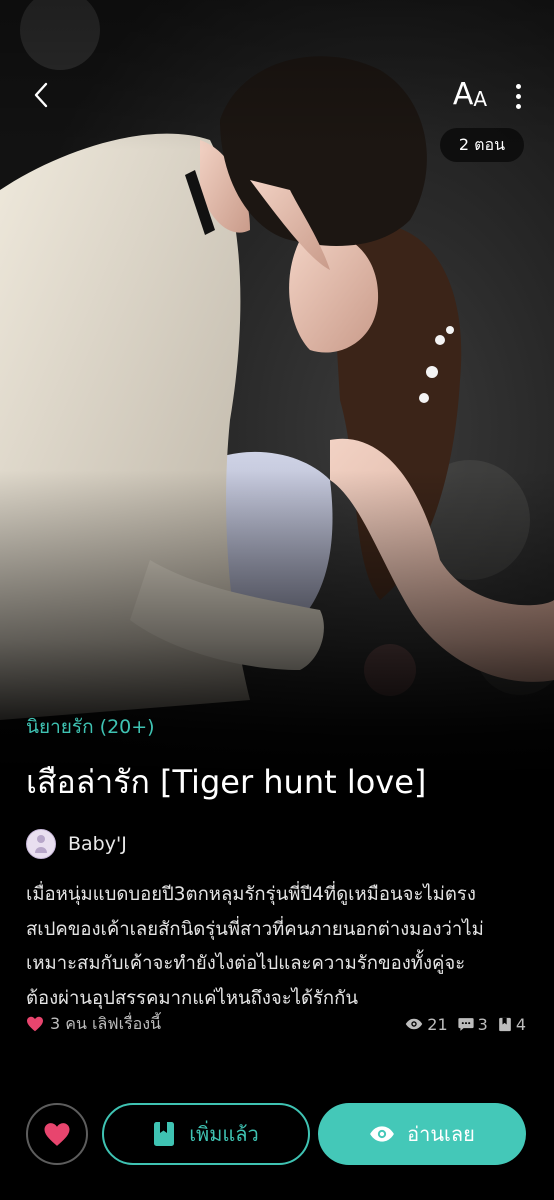  Describe the element at coordinates (520, 1024) in the screenshot. I see `bookmarks-count: 4` at that location.